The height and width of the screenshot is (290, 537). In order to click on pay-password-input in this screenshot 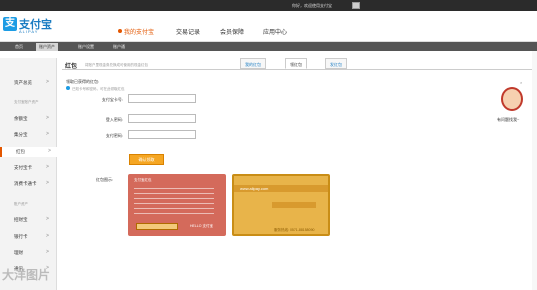, I will do `click(162, 134)`.